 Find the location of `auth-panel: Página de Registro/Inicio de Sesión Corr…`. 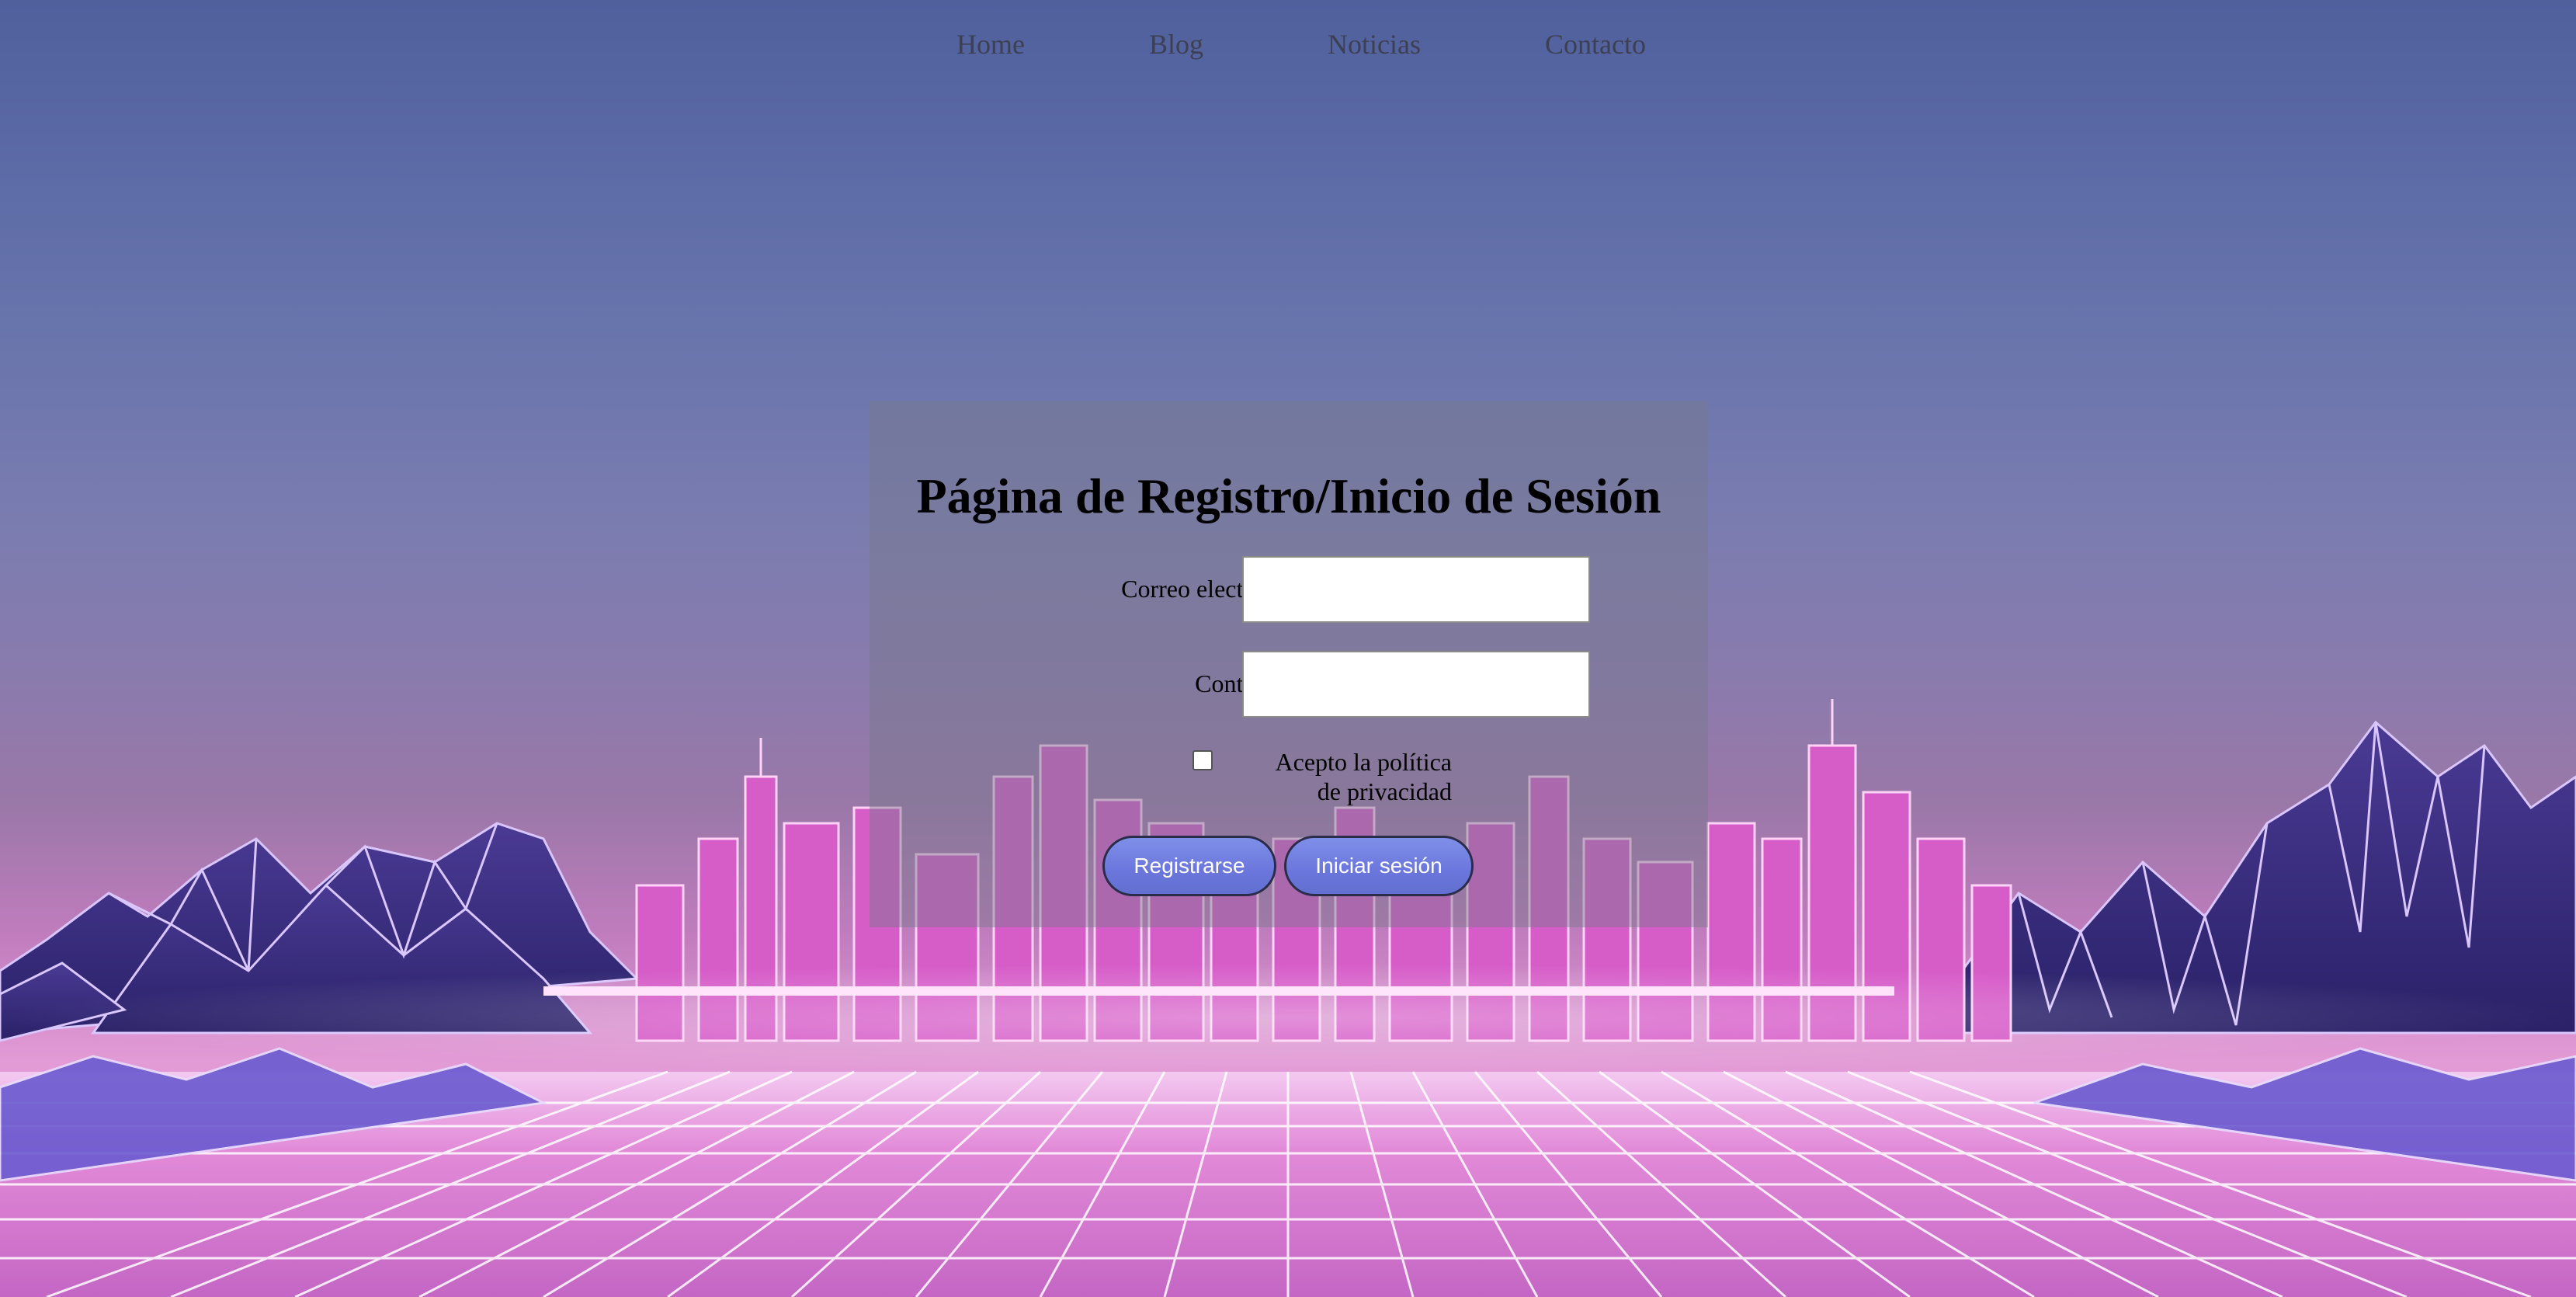

auth-panel: Página de Registro/Inicio de Sesión Corr… is located at coordinates (1289, 664).